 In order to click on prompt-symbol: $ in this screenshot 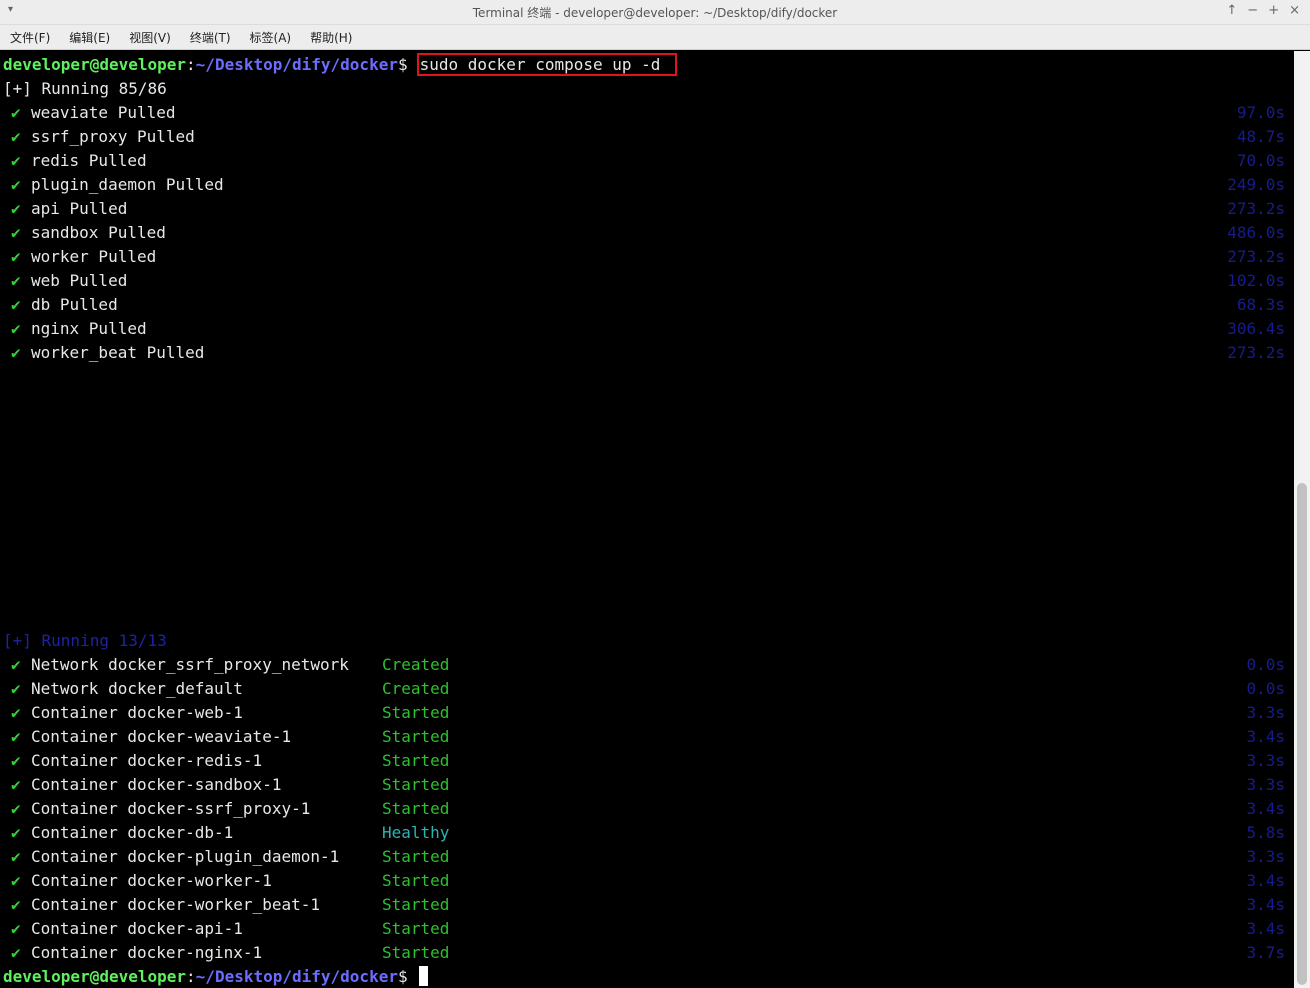, I will do `click(402, 976)`.